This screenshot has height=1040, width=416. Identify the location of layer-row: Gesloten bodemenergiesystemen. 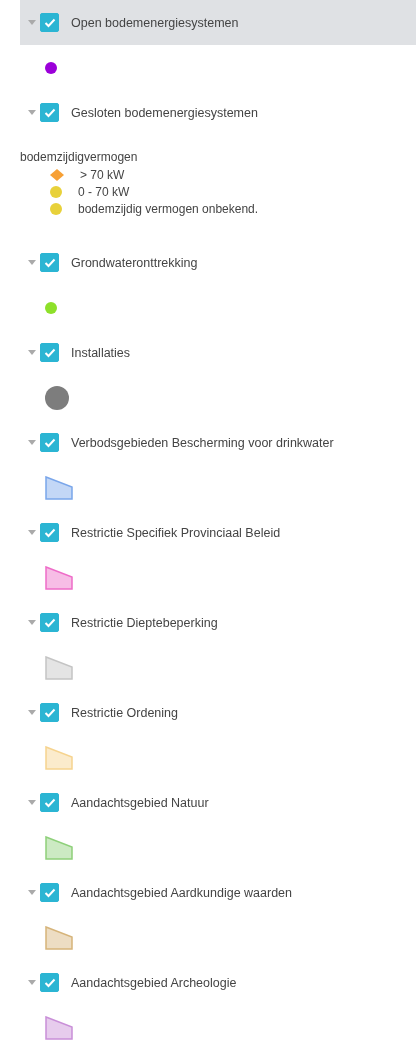
(218, 112).